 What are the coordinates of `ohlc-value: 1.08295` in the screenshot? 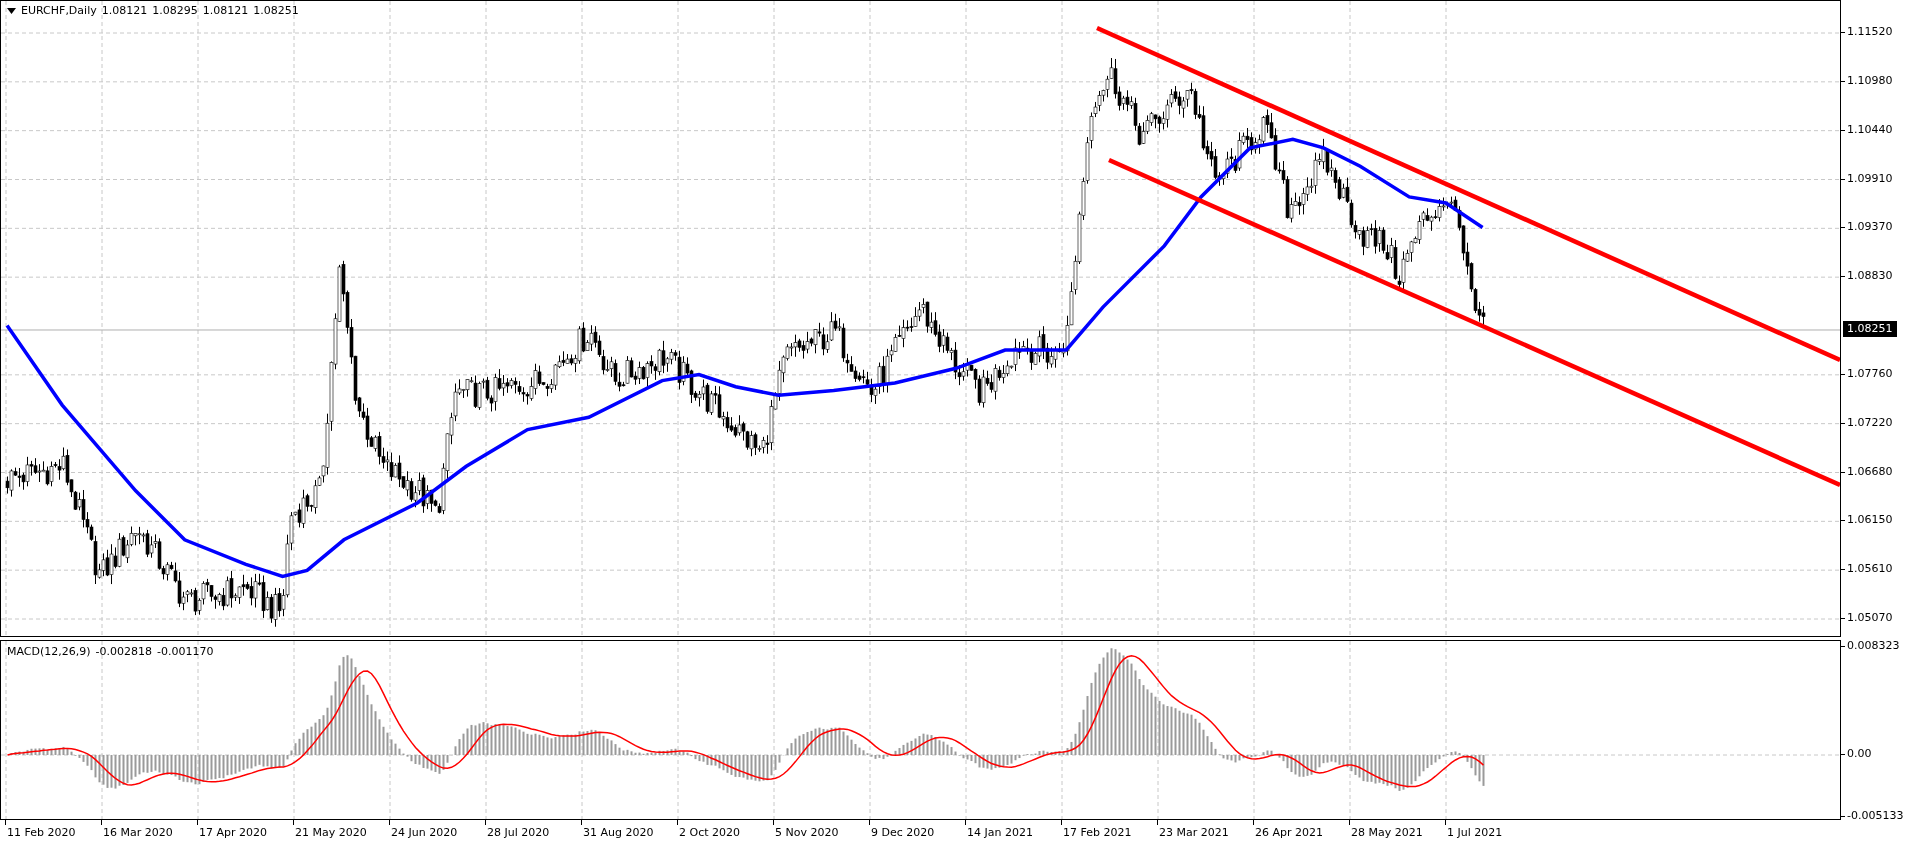 It's located at (175, 10).